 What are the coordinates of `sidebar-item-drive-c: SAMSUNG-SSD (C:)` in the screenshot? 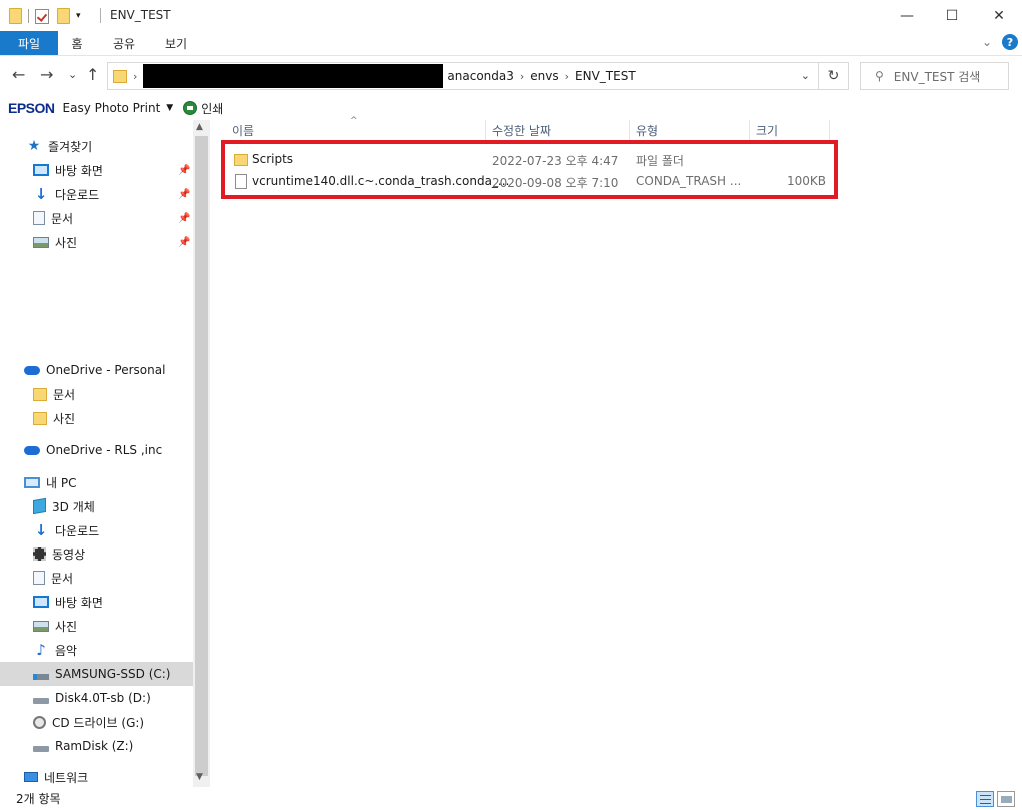 It's located at (96, 674).